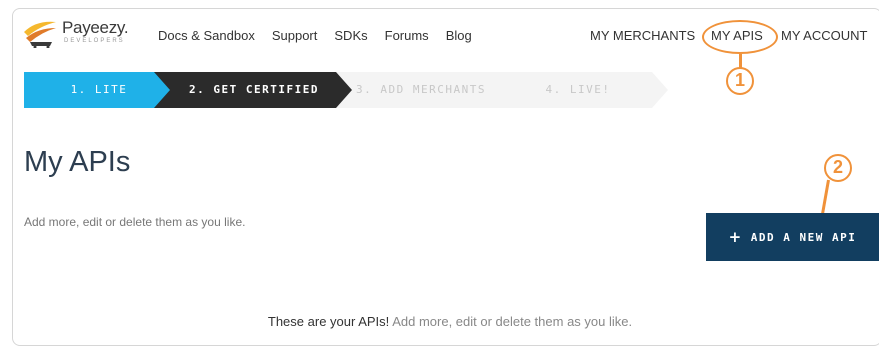  I want to click on empty-message-strong: These are your APIs!, so click(328, 321).